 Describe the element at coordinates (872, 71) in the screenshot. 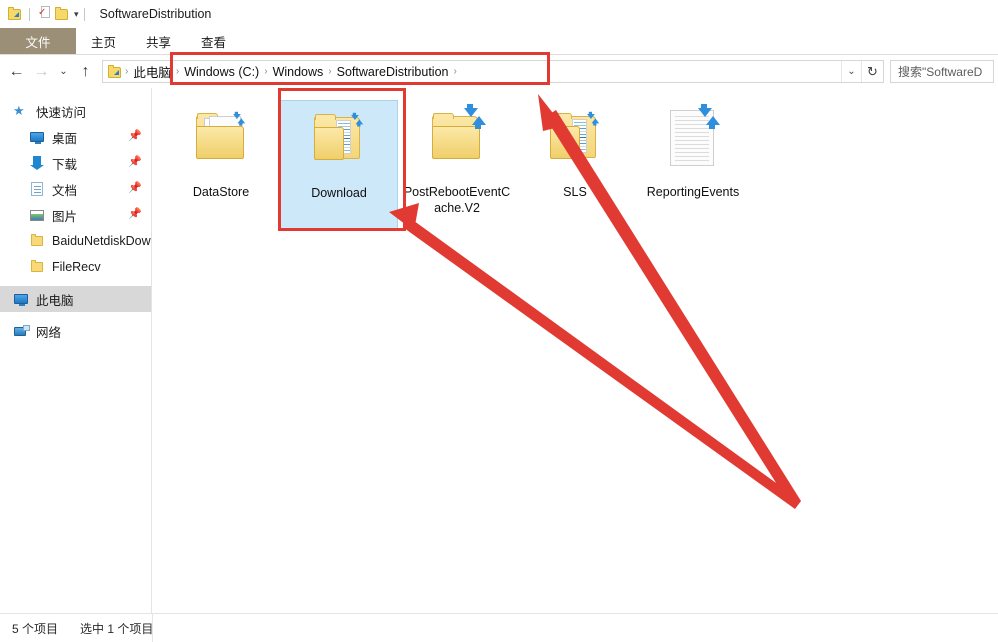

I see `refresh-icon: ↻` at that location.